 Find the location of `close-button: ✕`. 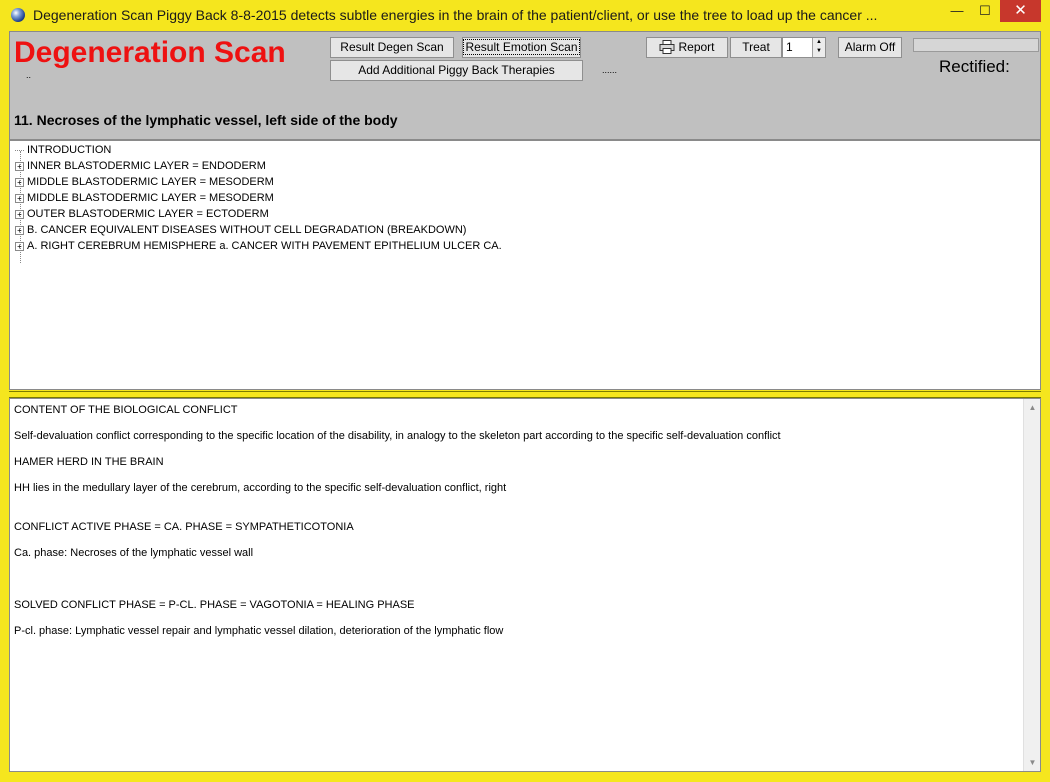

close-button: ✕ is located at coordinates (1020, 11).